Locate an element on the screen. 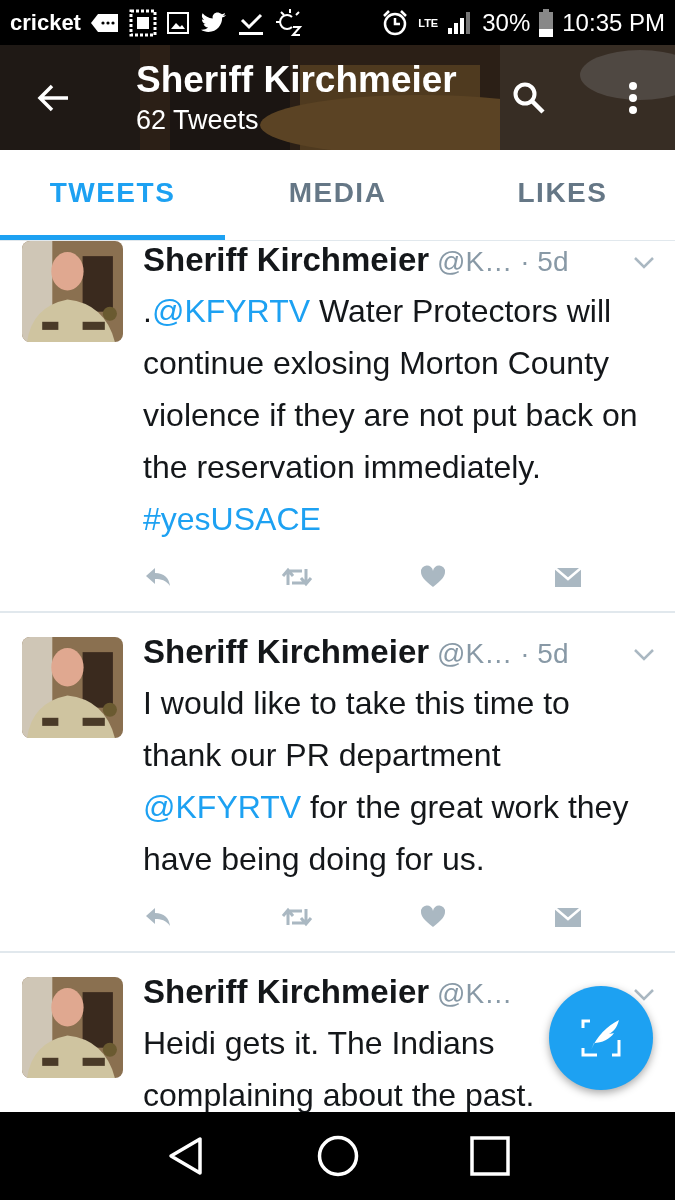  compose-button is located at coordinates (601, 1038).